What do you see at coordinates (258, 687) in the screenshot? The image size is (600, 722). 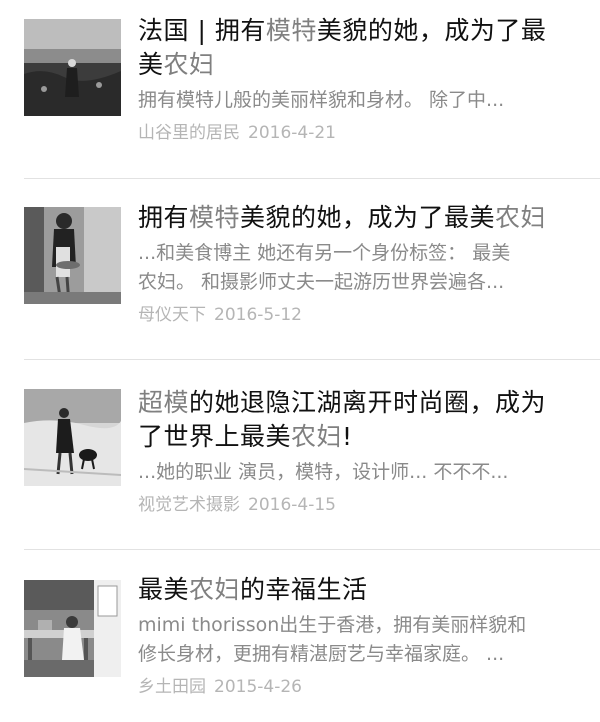 I see `article-date: 2015-4-26` at bounding box center [258, 687].